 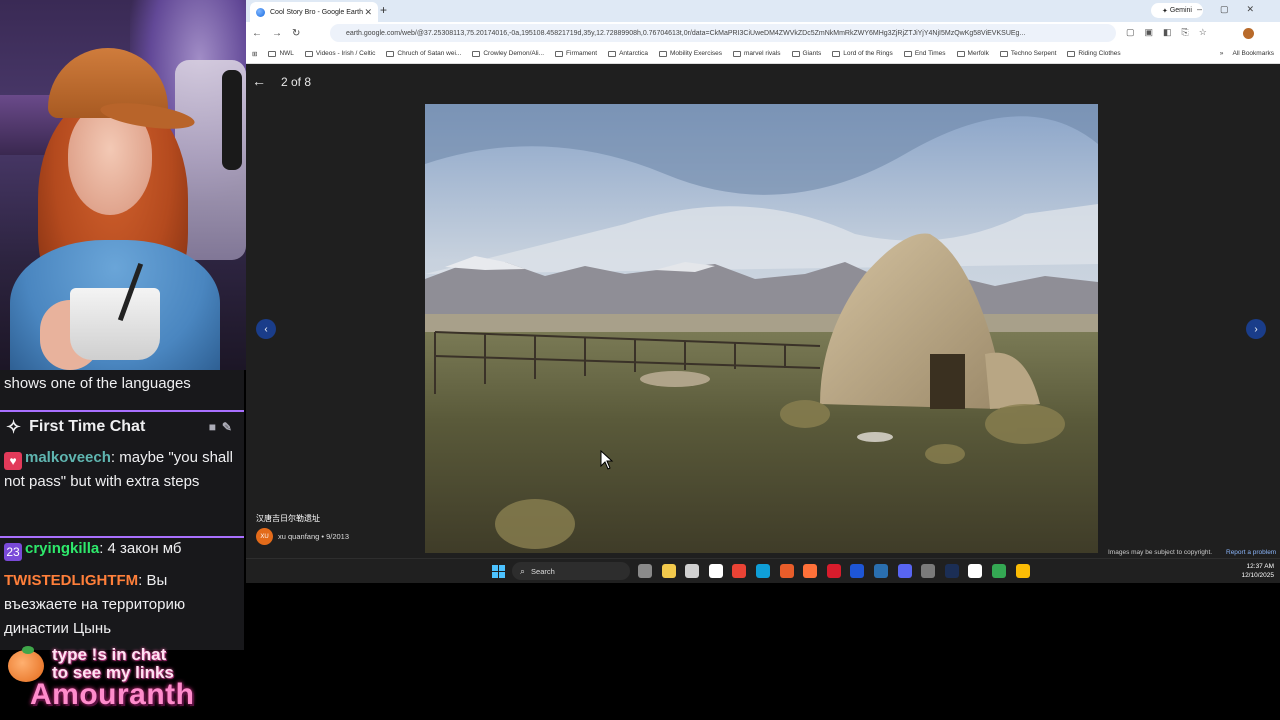 What do you see at coordinates (1251, 571) in the screenshot?
I see `system-clock: 12:37 AM 12/10/2025` at bounding box center [1251, 571].